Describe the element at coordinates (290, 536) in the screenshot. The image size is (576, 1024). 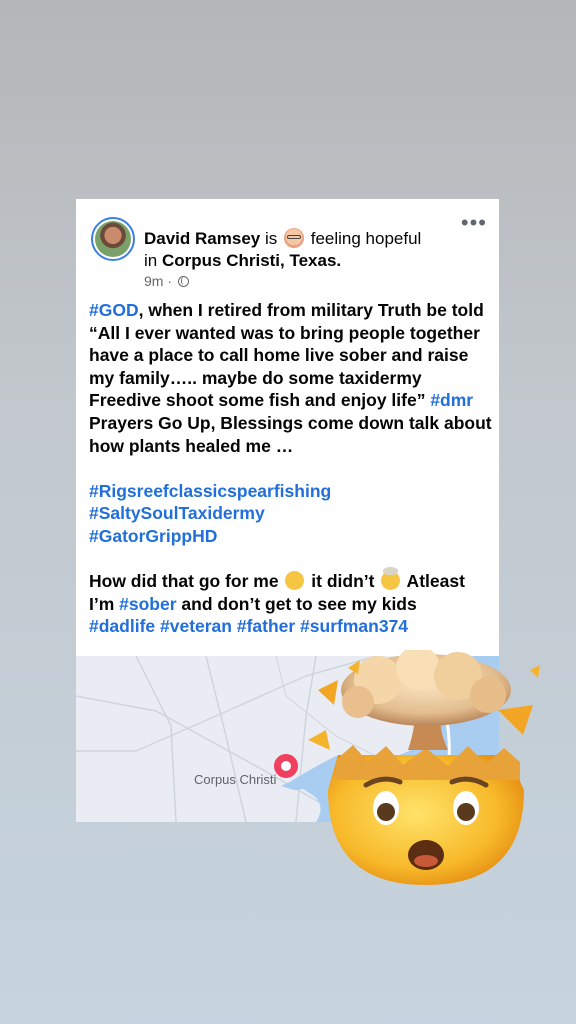
I see `post-body-line: #GatorGrippHD` at that location.